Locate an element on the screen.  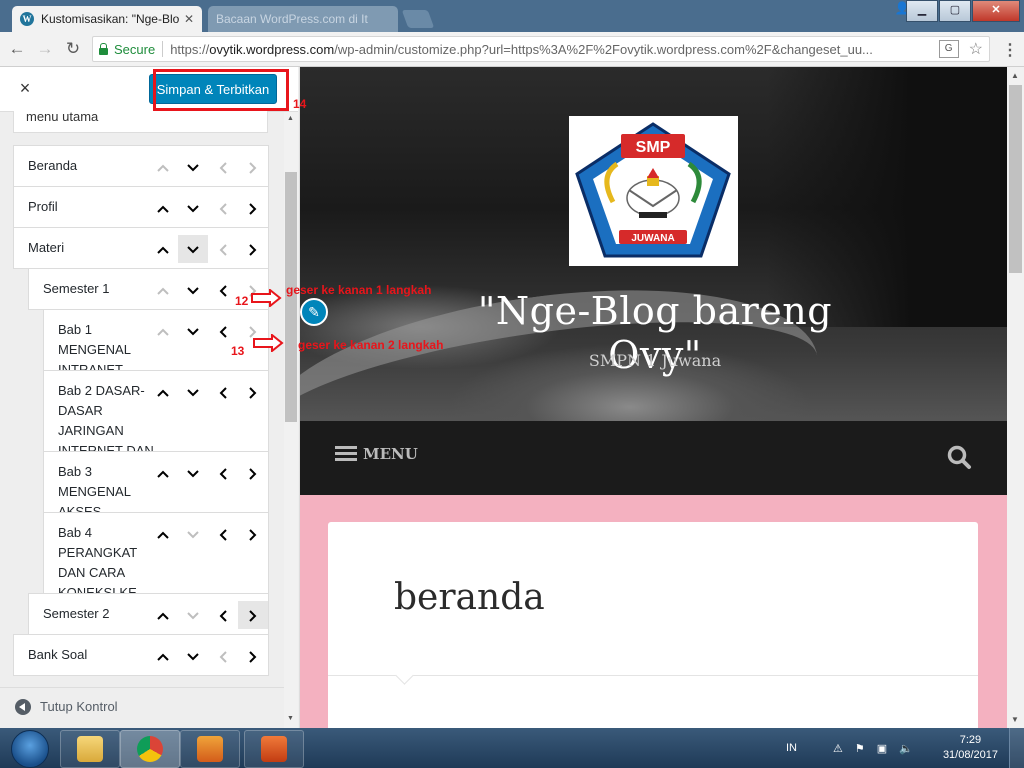
bookmark-star-icon: ☆ is located at coordinates (976, 49).